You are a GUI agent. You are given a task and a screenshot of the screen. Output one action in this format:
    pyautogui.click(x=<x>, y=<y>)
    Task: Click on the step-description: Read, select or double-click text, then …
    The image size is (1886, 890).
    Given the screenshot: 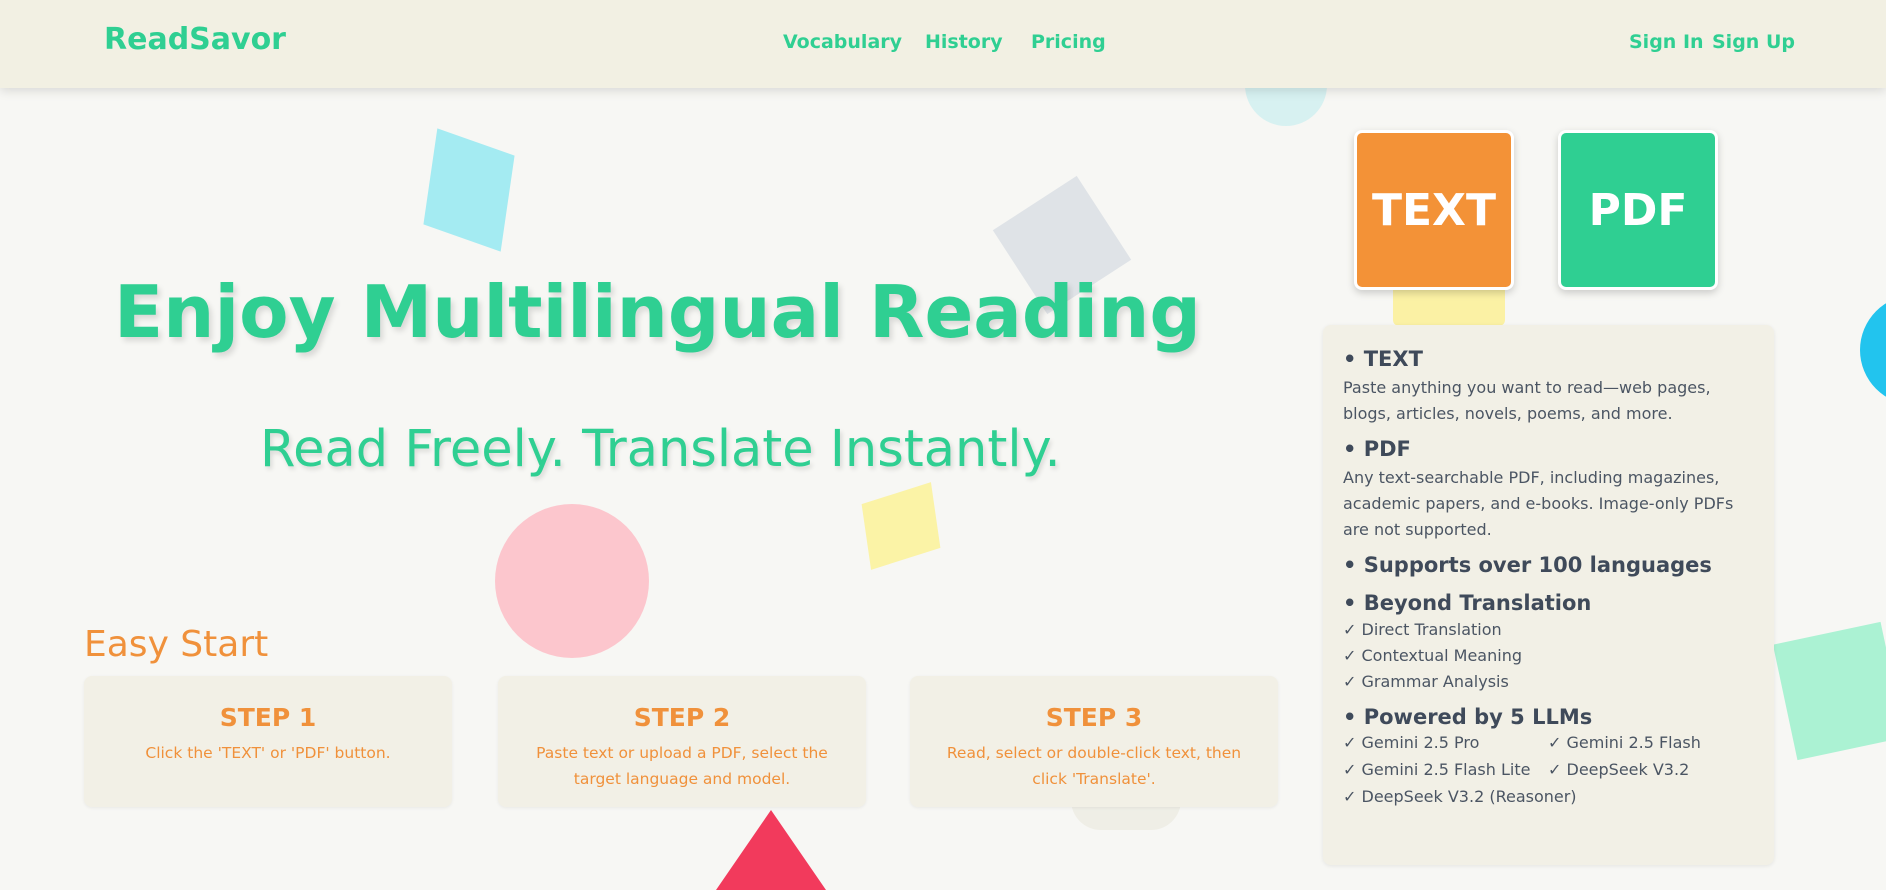 What is the action you would take?
    pyautogui.click(x=1094, y=766)
    